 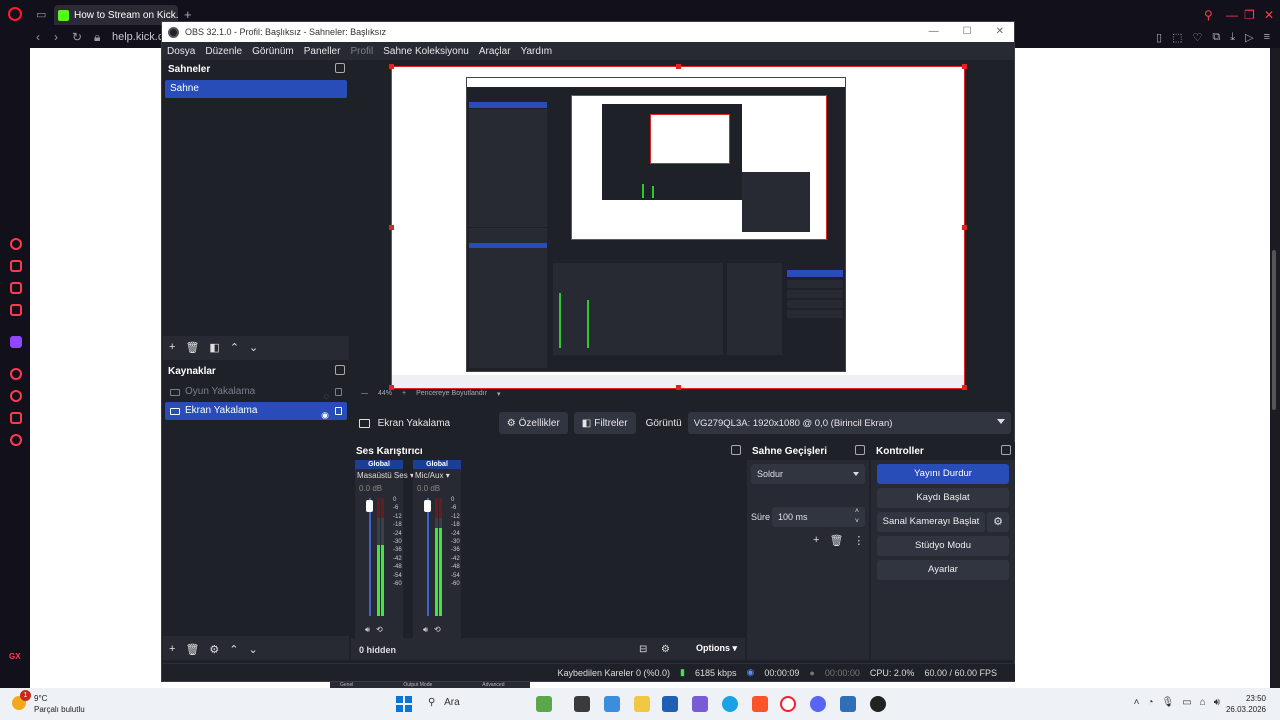 I want to click on player-side-icon, so click(x=16, y=266).